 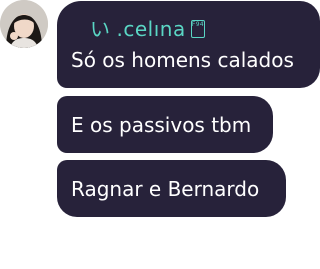 I want to click on sender-badge: F94, so click(x=197, y=28).